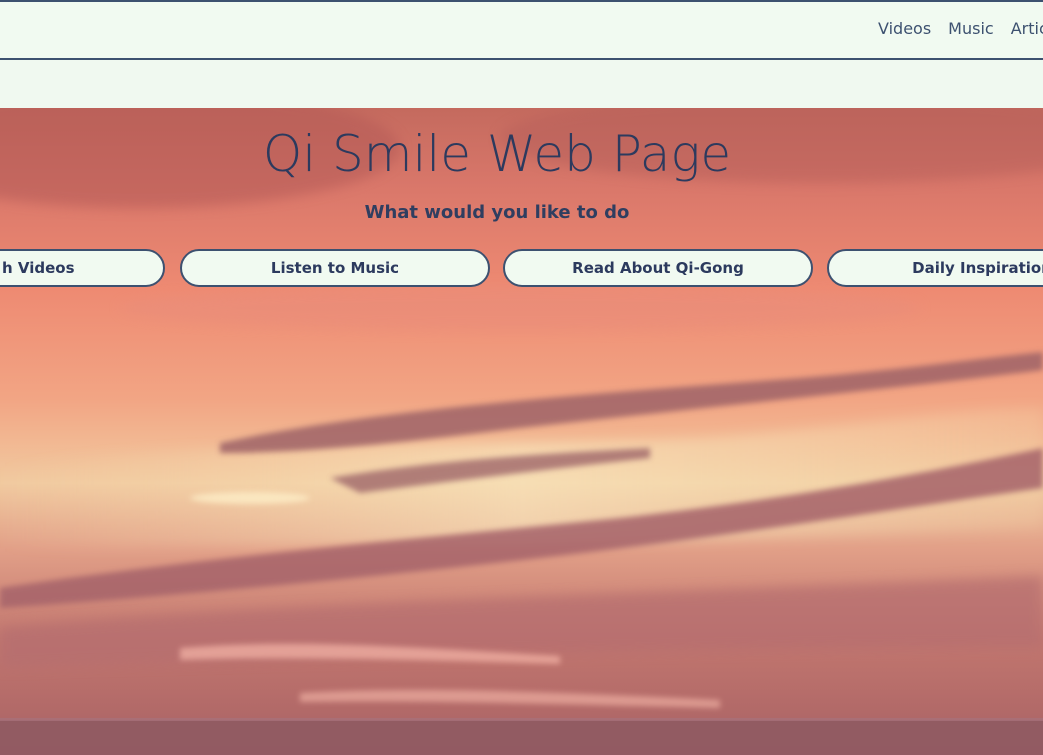  Describe the element at coordinates (1027, 29) in the screenshot. I see `nav-link-articles: Artic` at that location.